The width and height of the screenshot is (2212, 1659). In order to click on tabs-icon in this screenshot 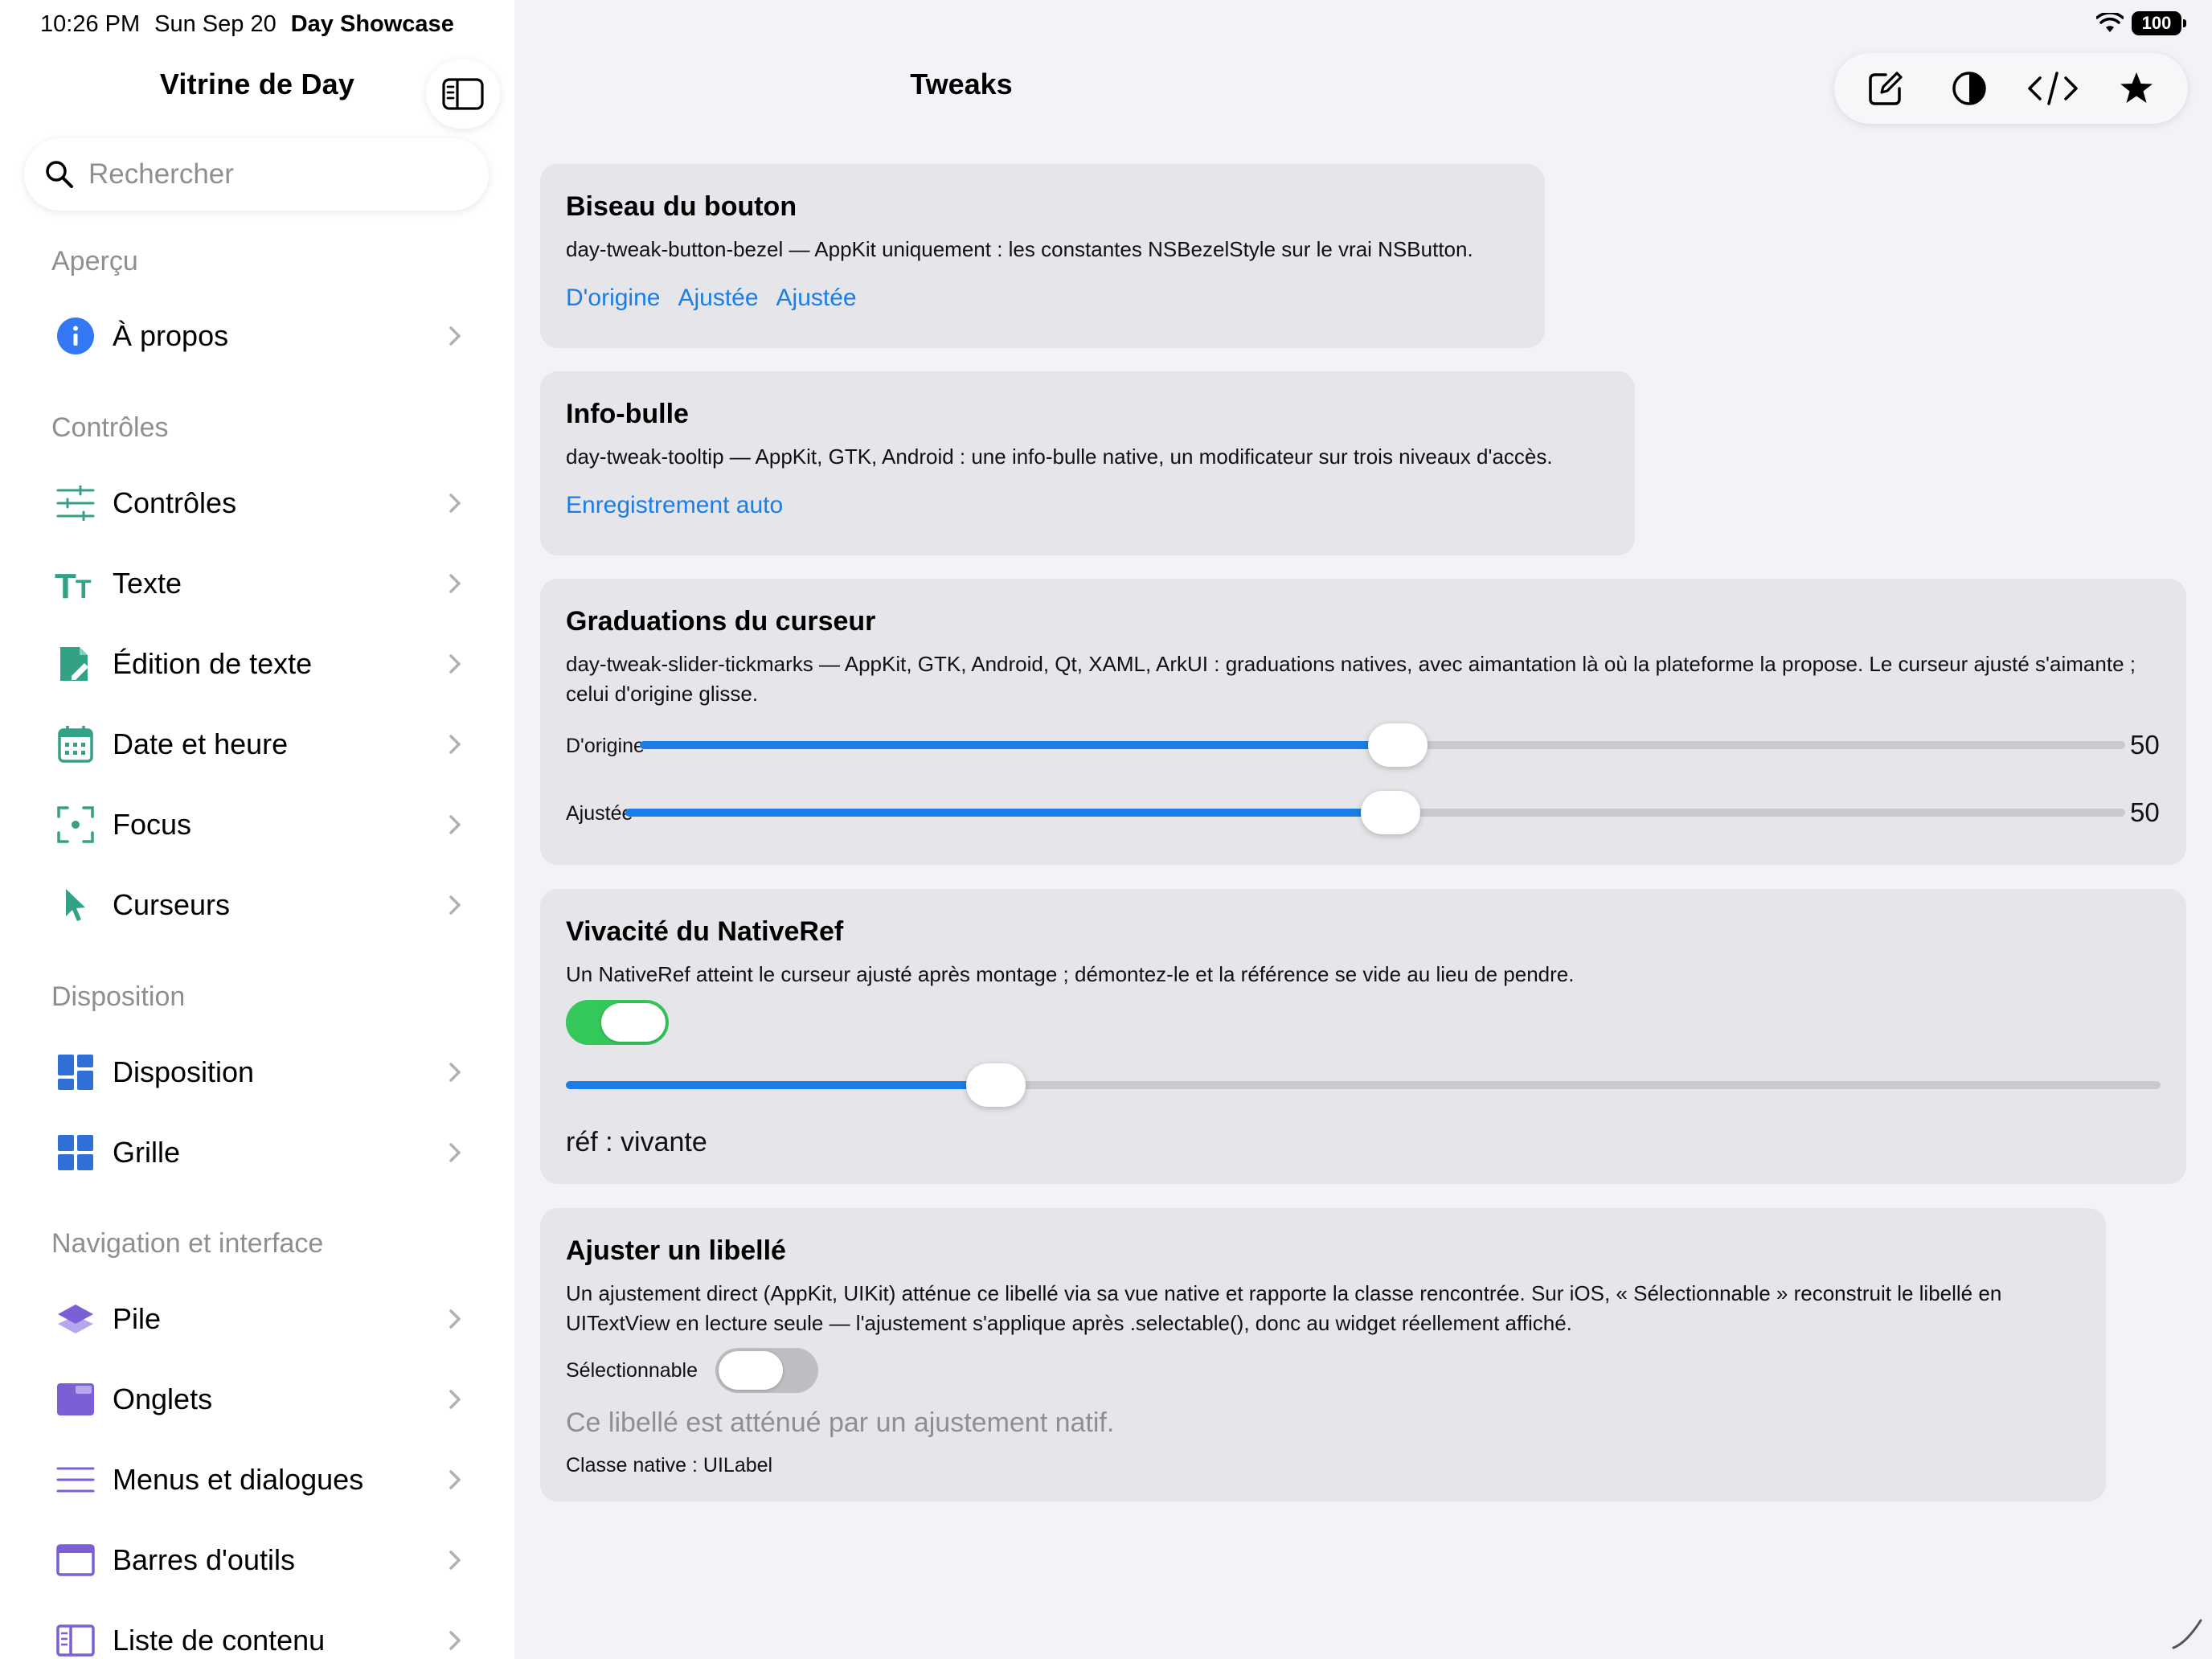, I will do `click(75, 1399)`.